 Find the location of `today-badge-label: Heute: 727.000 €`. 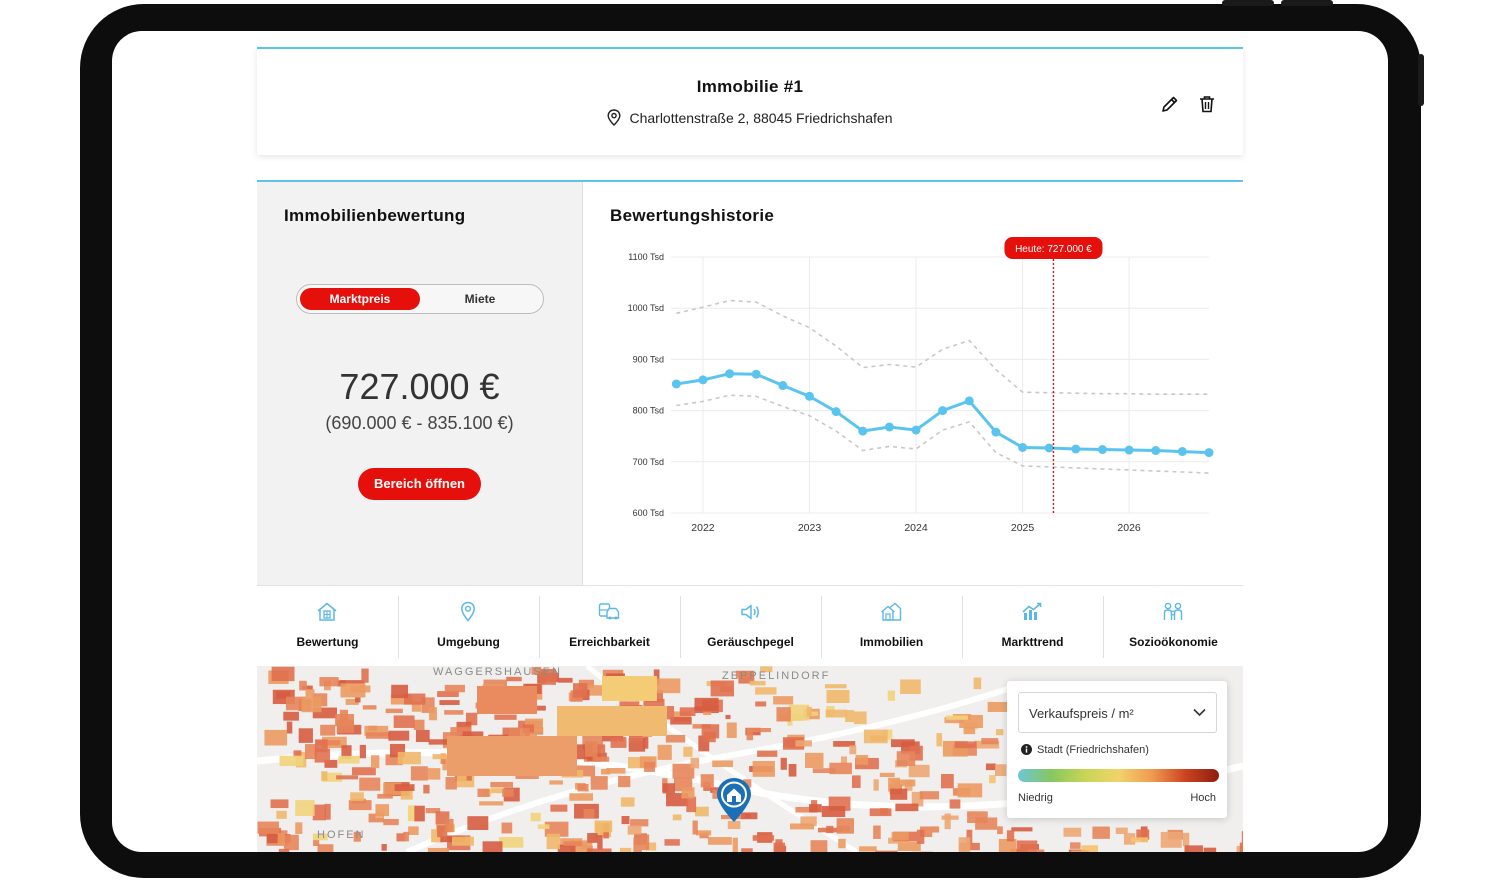

today-badge-label: Heute: 727.000 € is located at coordinates (1053, 249).